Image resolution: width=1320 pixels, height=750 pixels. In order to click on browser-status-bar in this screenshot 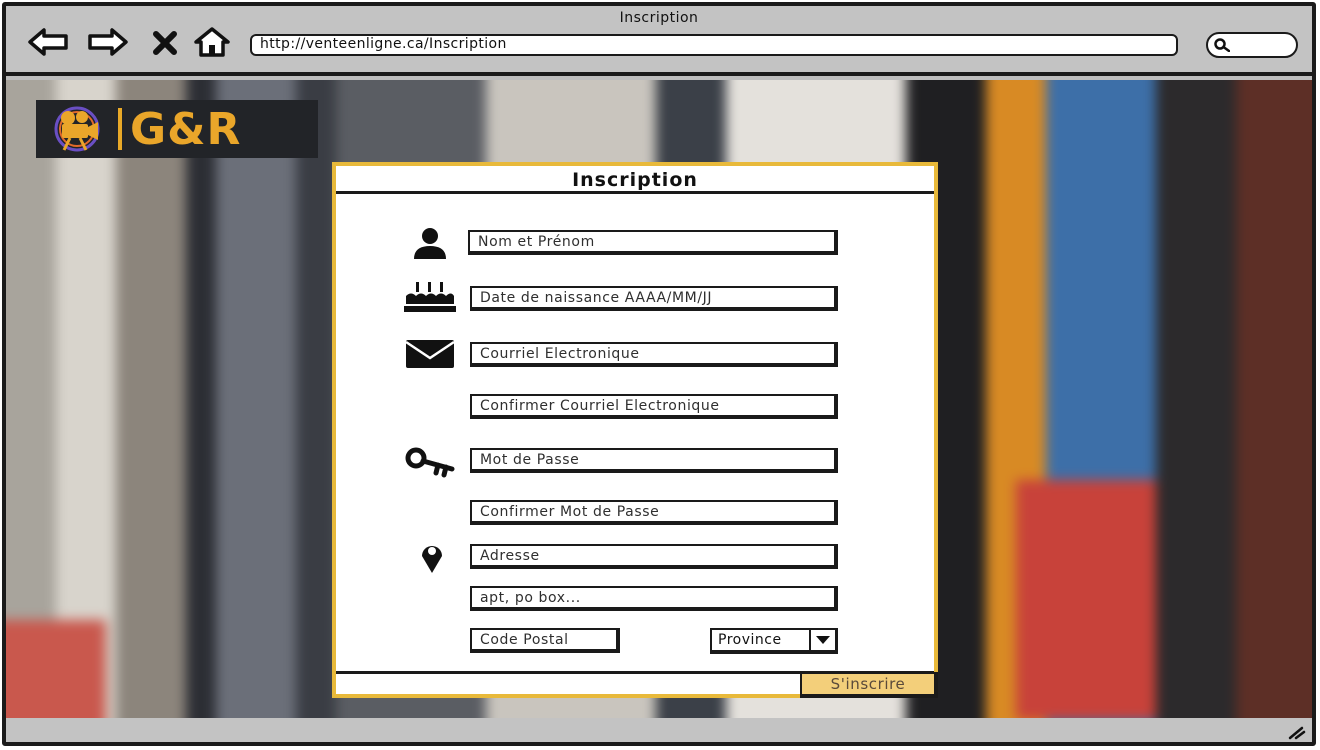, I will do `click(659, 730)`.